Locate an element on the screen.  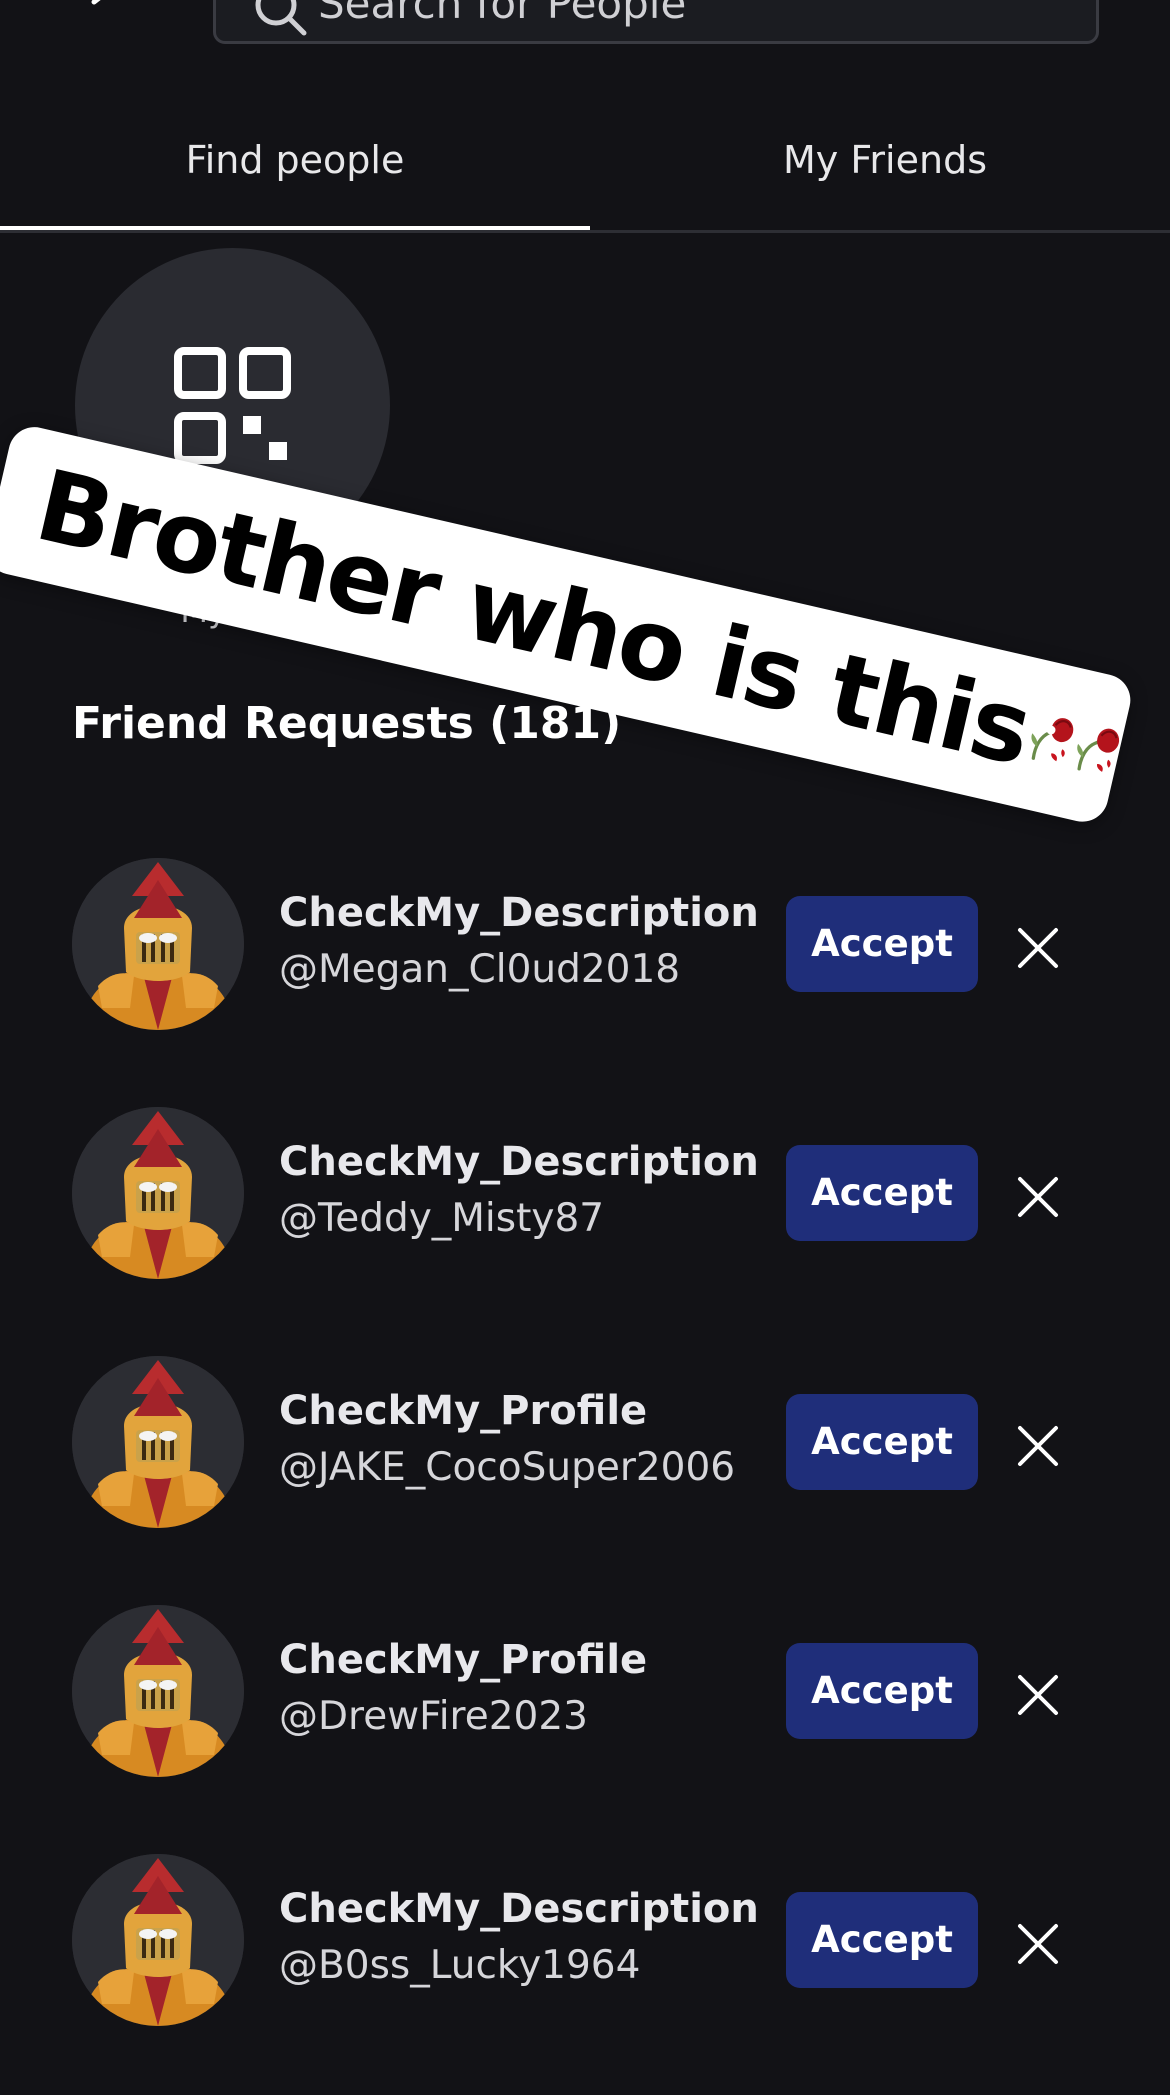
username: @Megan_Cl0ud2018 is located at coordinates (480, 969).